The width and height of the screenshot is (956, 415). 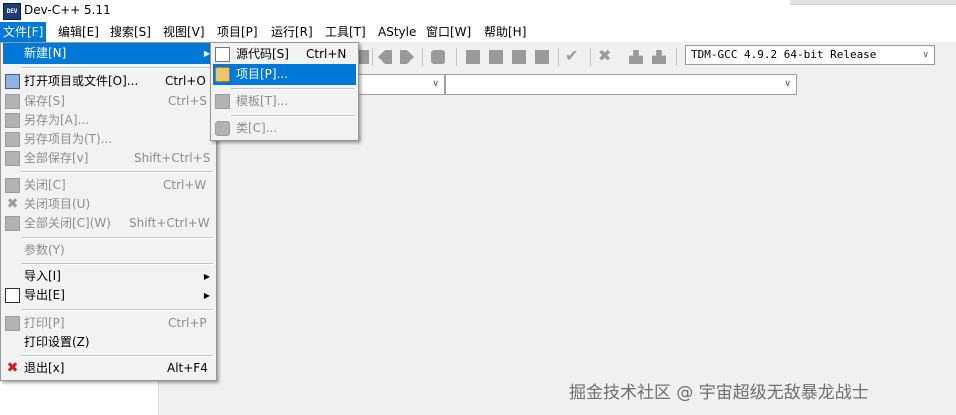 I want to click on compile-icon, so click(x=473, y=57).